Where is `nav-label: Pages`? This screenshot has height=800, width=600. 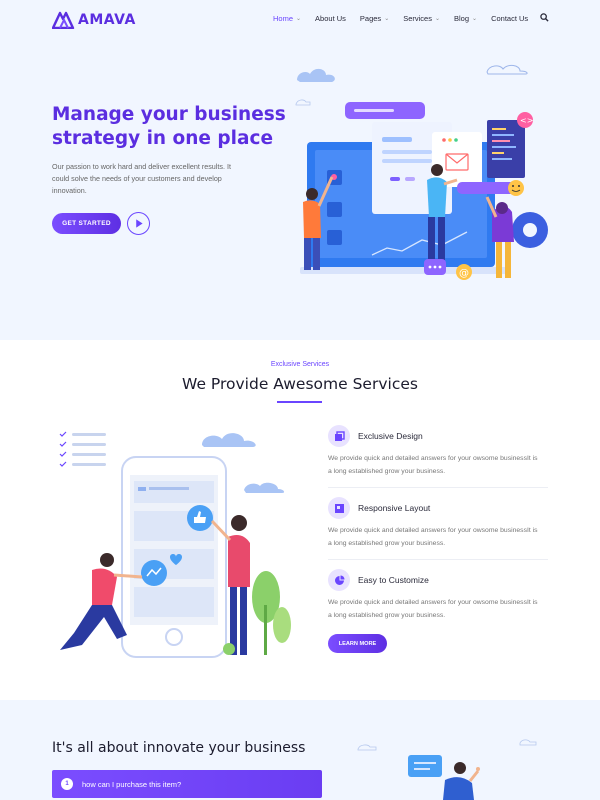
nav-label: Pages is located at coordinates (370, 18).